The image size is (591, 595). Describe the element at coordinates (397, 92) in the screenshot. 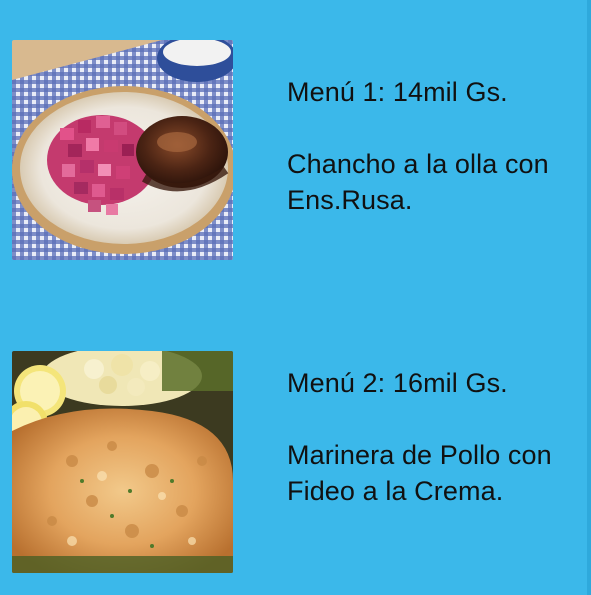

I see `menu-price: Menú 1: 14mil Gs.` at that location.